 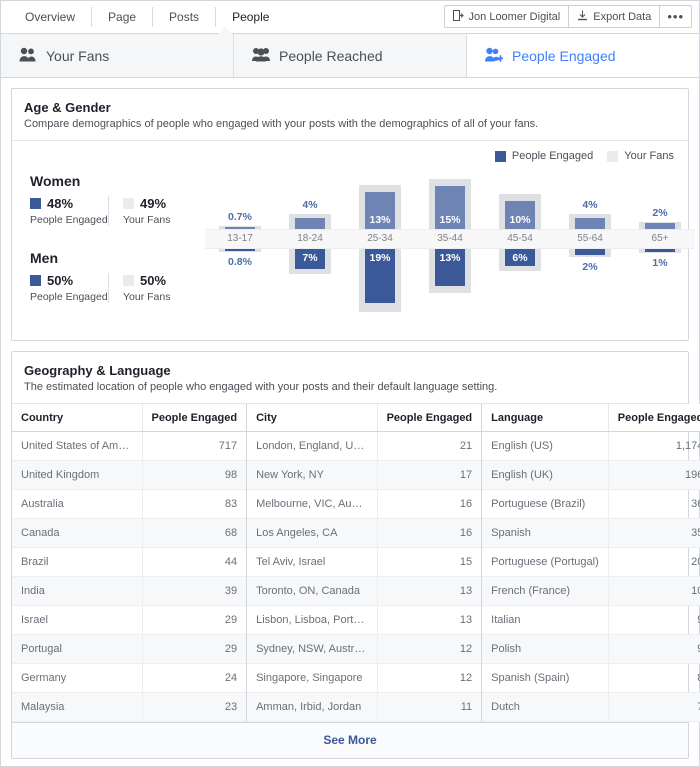 What do you see at coordinates (380, 258) in the screenshot?
I see `men-bar-value: 19%` at bounding box center [380, 258].